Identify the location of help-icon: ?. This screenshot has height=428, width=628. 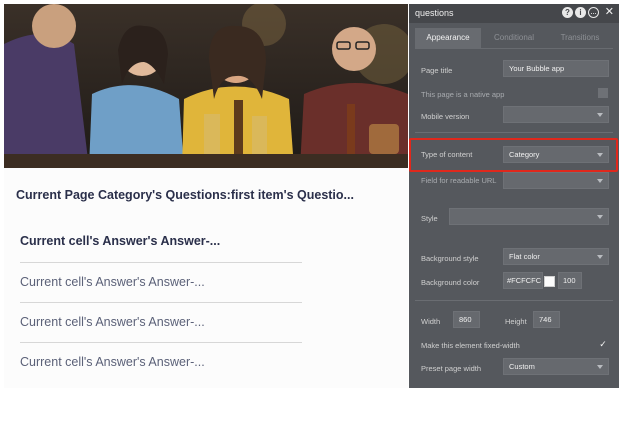
(567, 12).